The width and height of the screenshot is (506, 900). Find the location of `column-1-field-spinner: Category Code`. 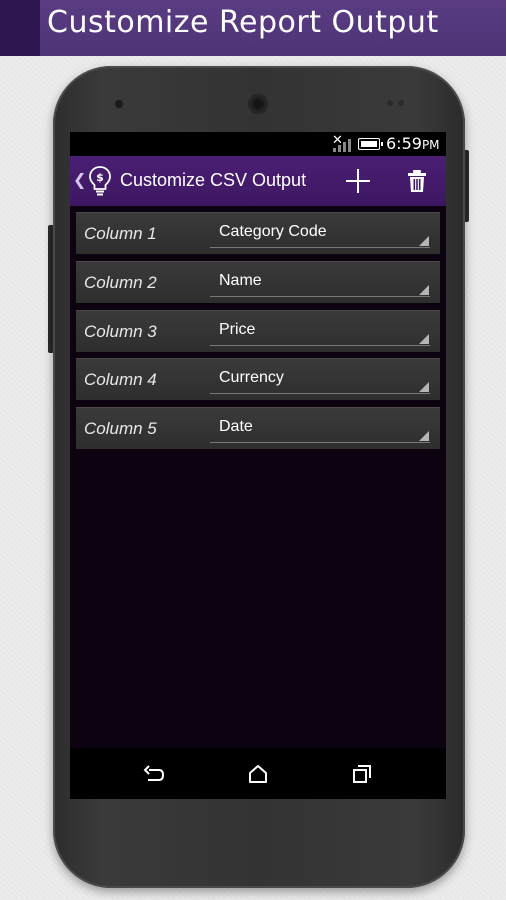

column-1-field-spinner: Category Code is located at coordinates (320, 232).